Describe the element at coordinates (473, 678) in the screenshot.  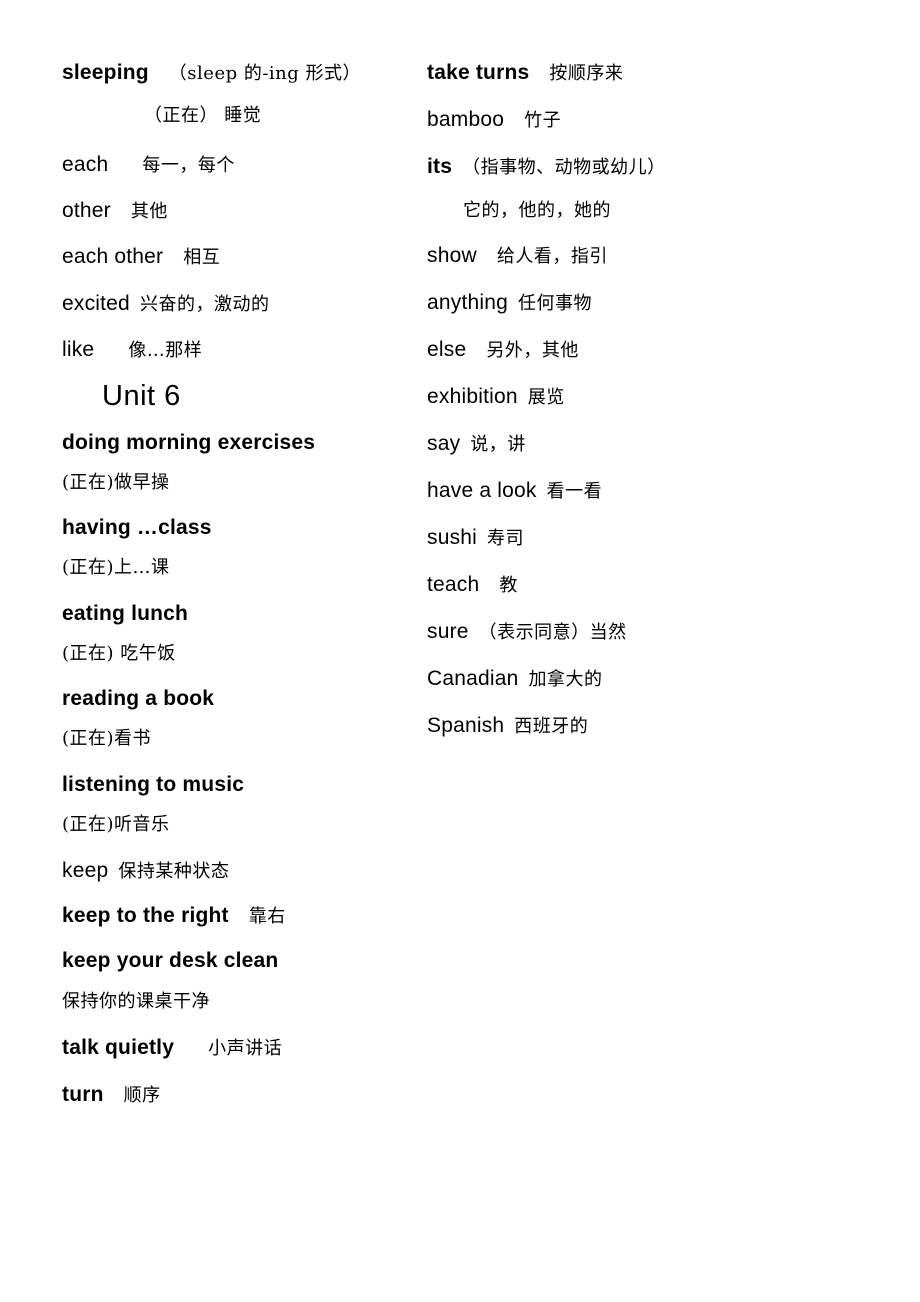
I see `vocab-term: Canadian` at that location.